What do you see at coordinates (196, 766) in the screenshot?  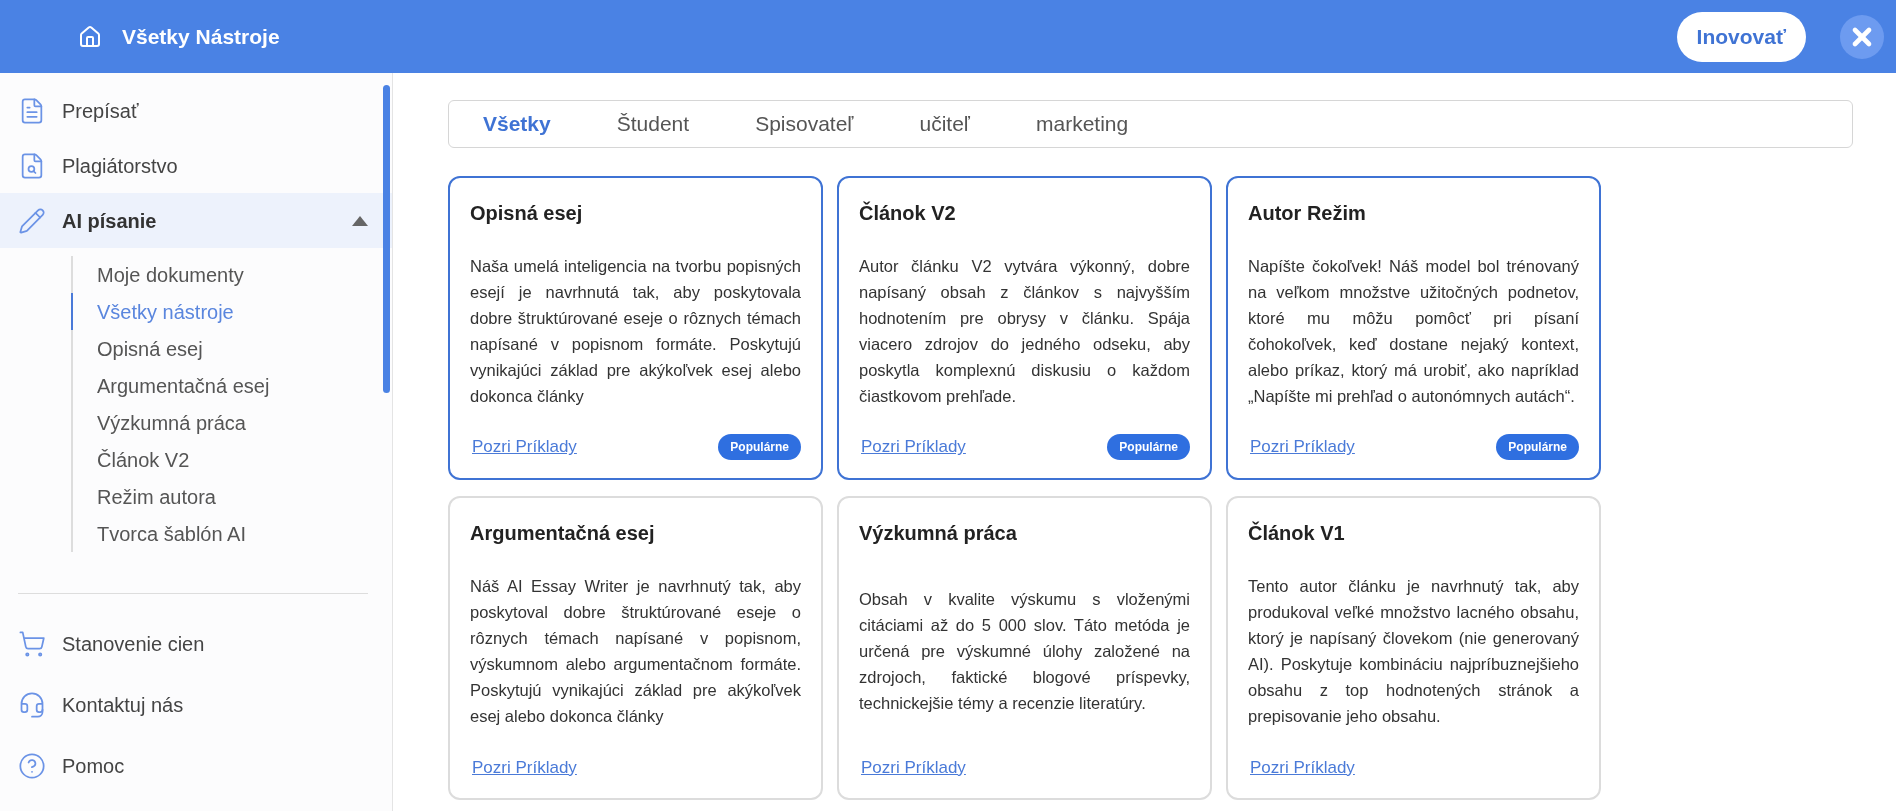 I see `sidebar-item: Pomoc` at bounding box center [196, 766].